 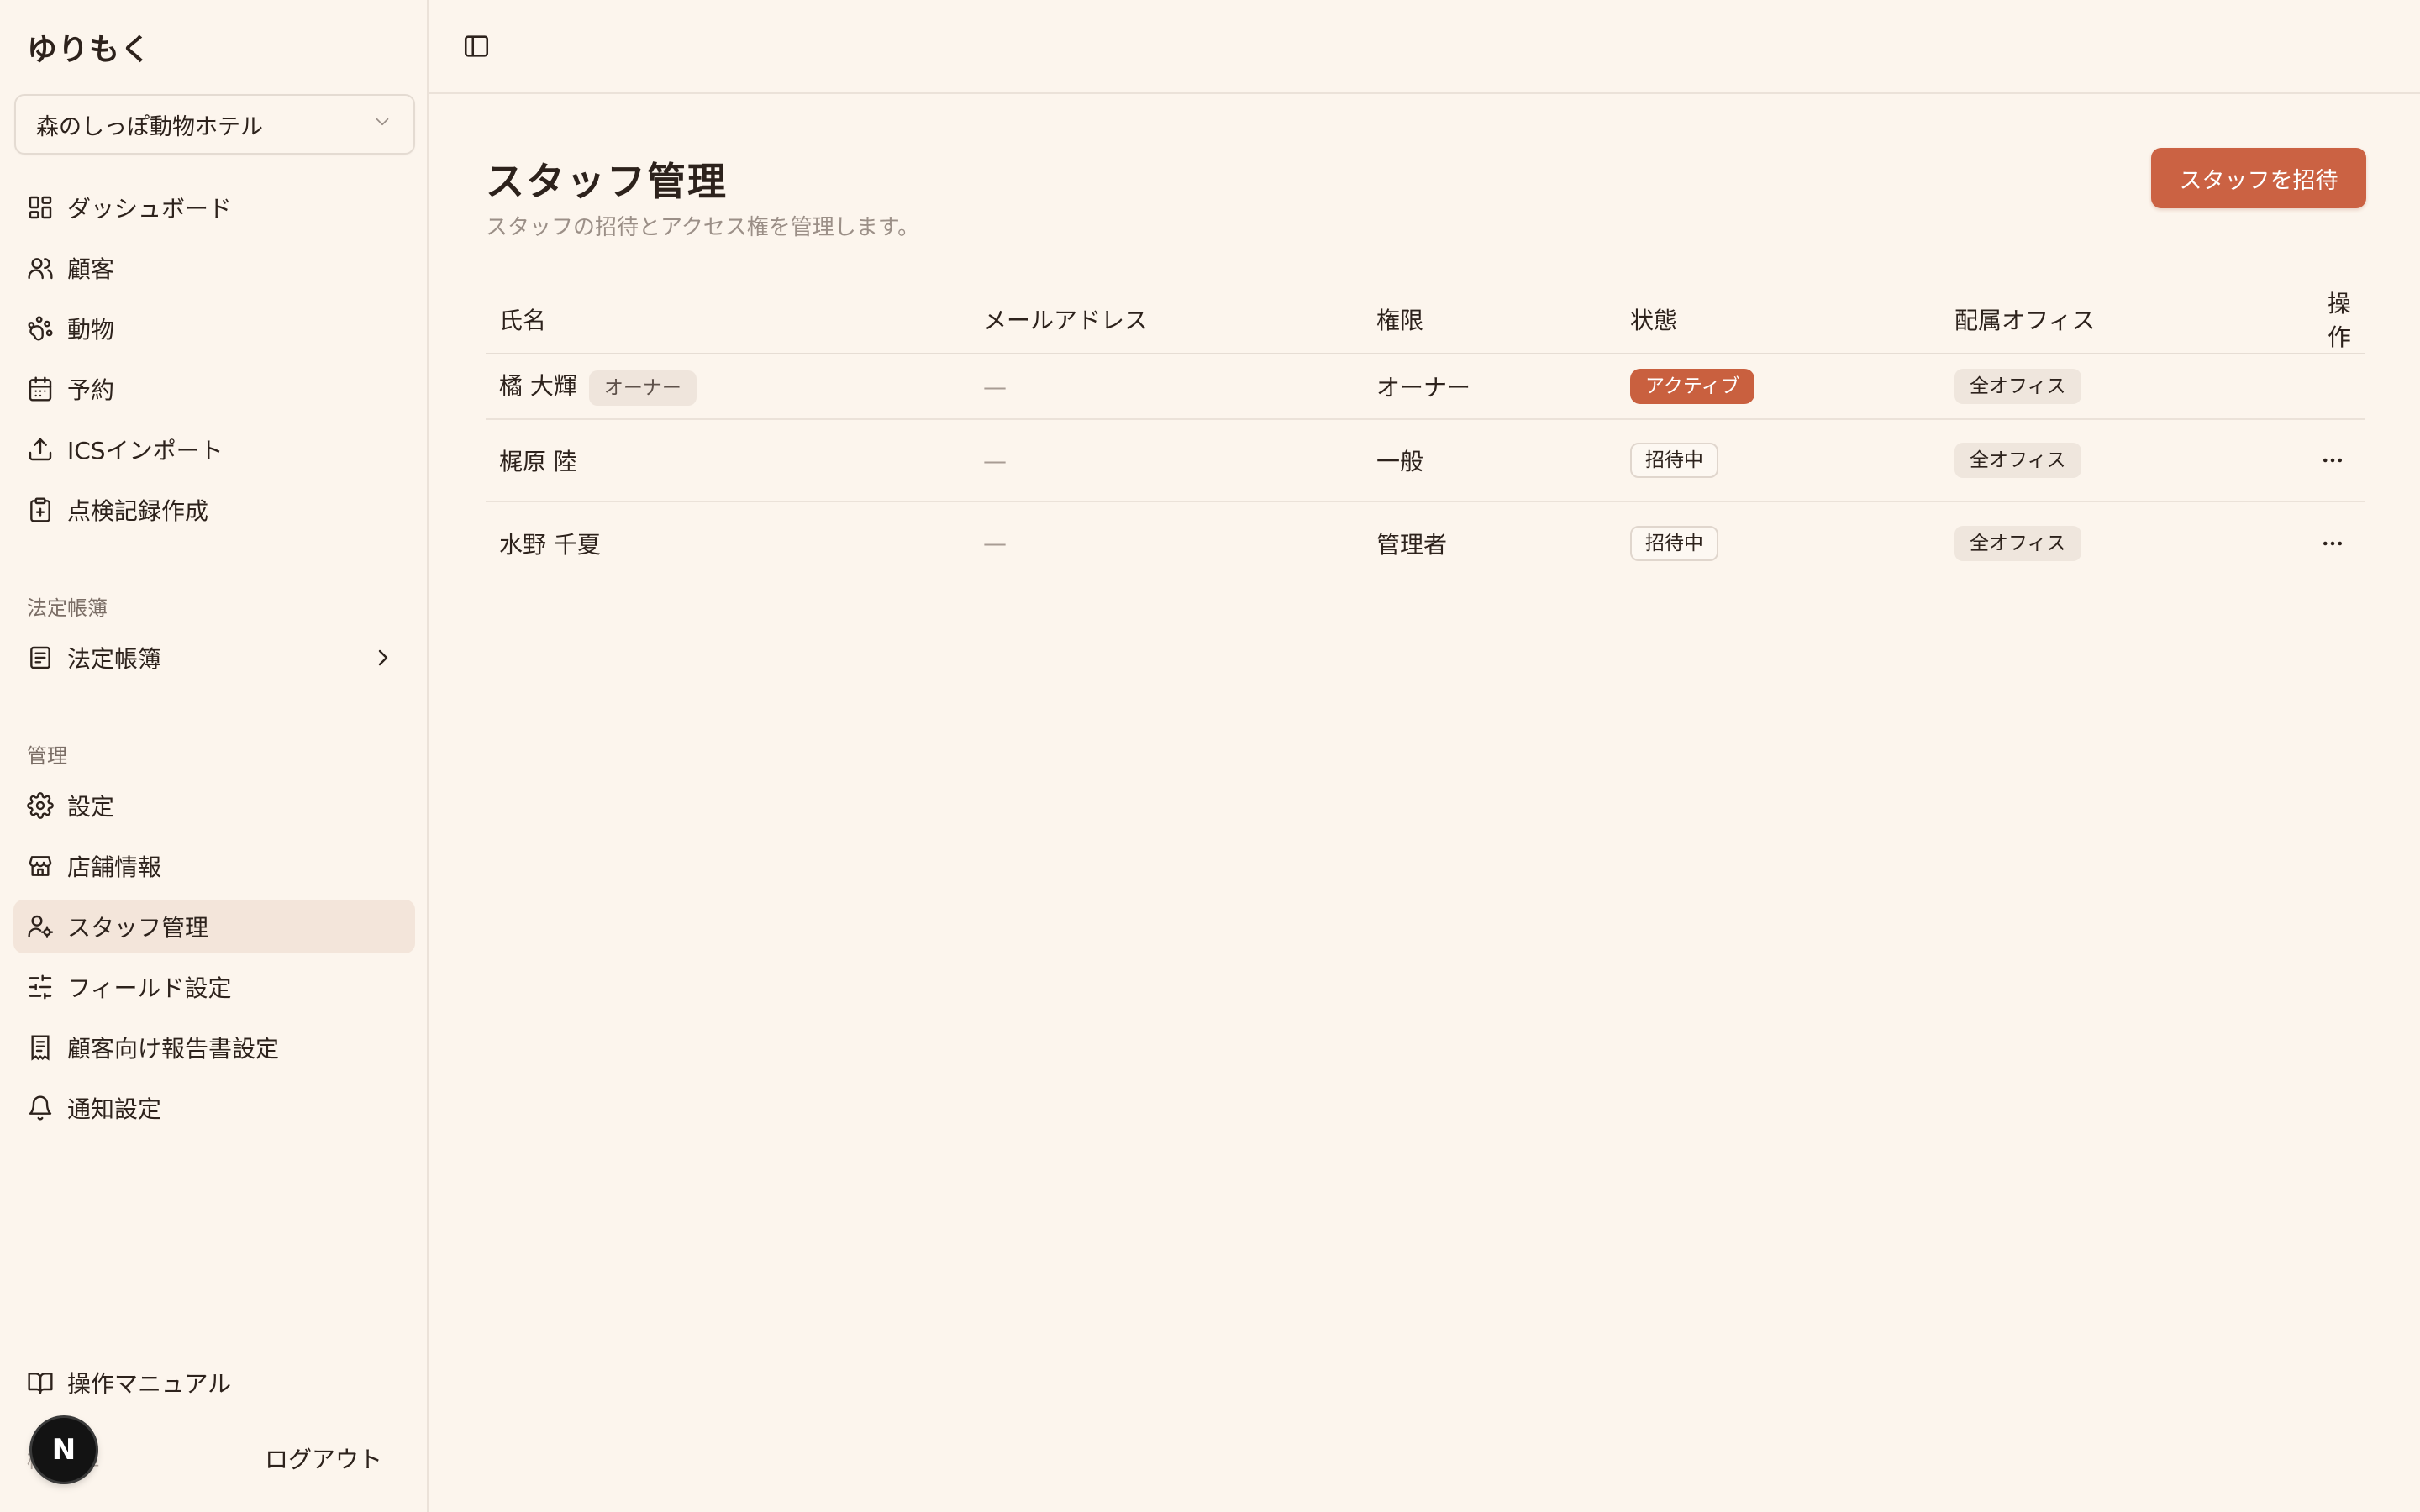 I want to click on user-cog-icon, so click(x=40, y=926).